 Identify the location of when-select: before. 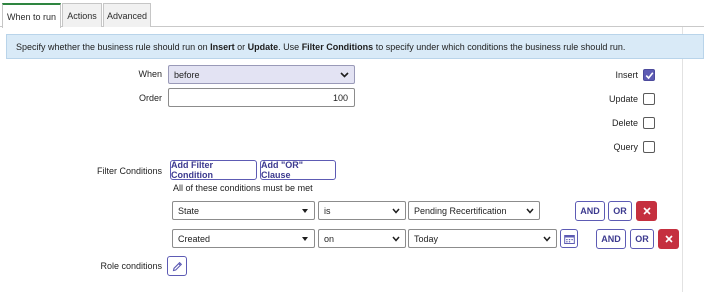
(261, 74).